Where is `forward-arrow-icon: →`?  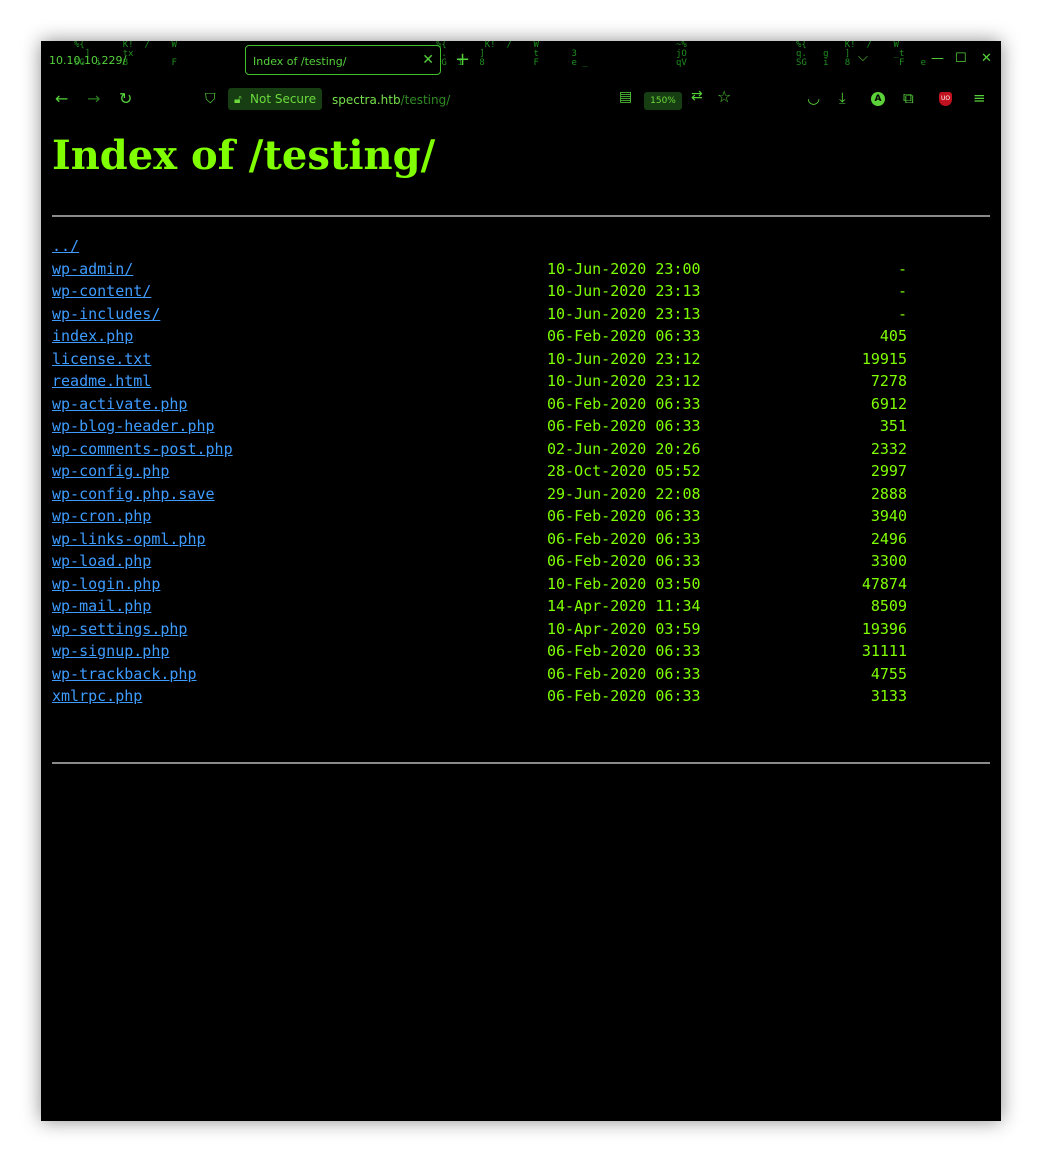 forward-arrow-icon: → is located at coordinates (93, 98).